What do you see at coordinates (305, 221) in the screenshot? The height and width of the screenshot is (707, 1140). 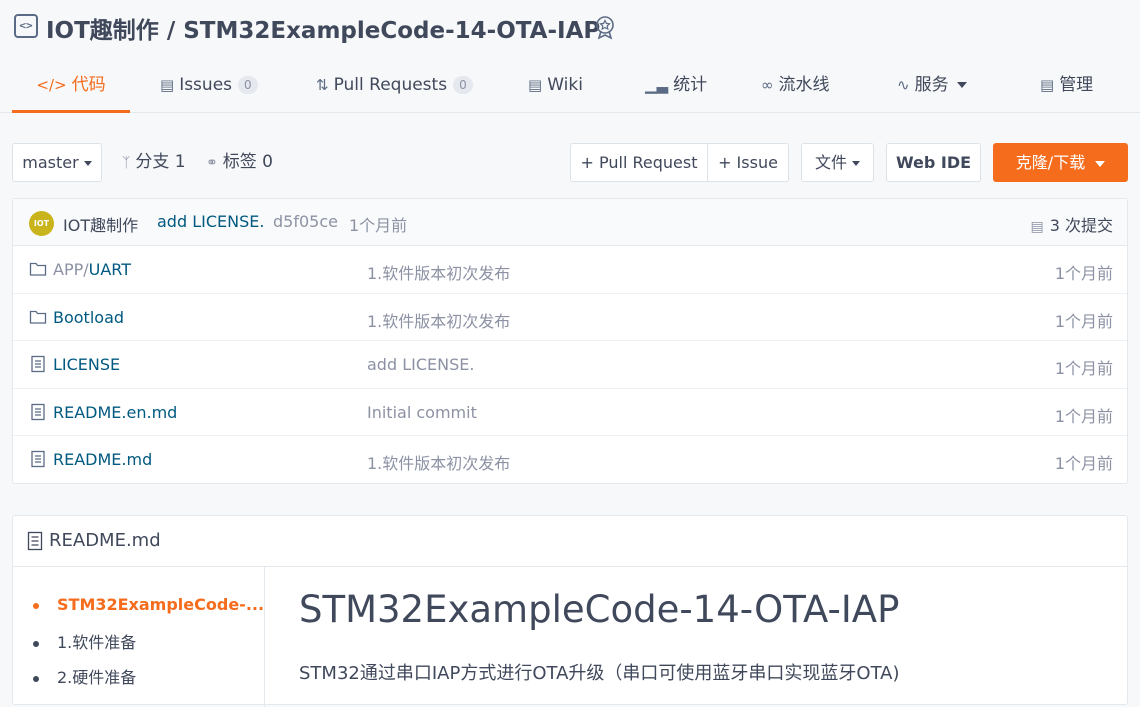 I see `commit-hash: d5f05ce` at bounding box center [305, 221].